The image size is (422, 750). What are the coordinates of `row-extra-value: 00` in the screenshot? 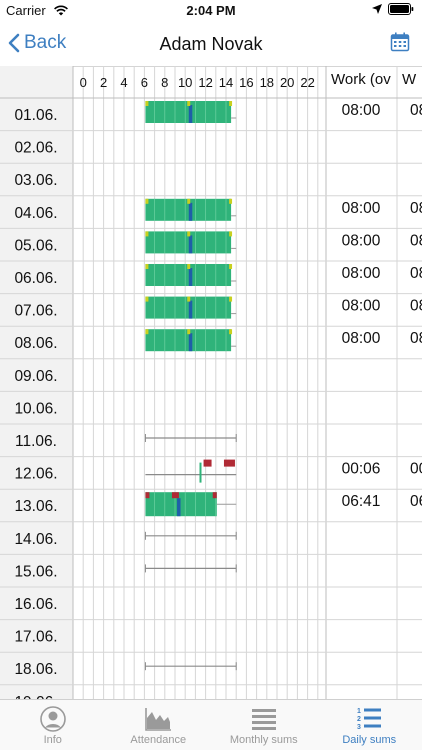 It's located at (416, 469).